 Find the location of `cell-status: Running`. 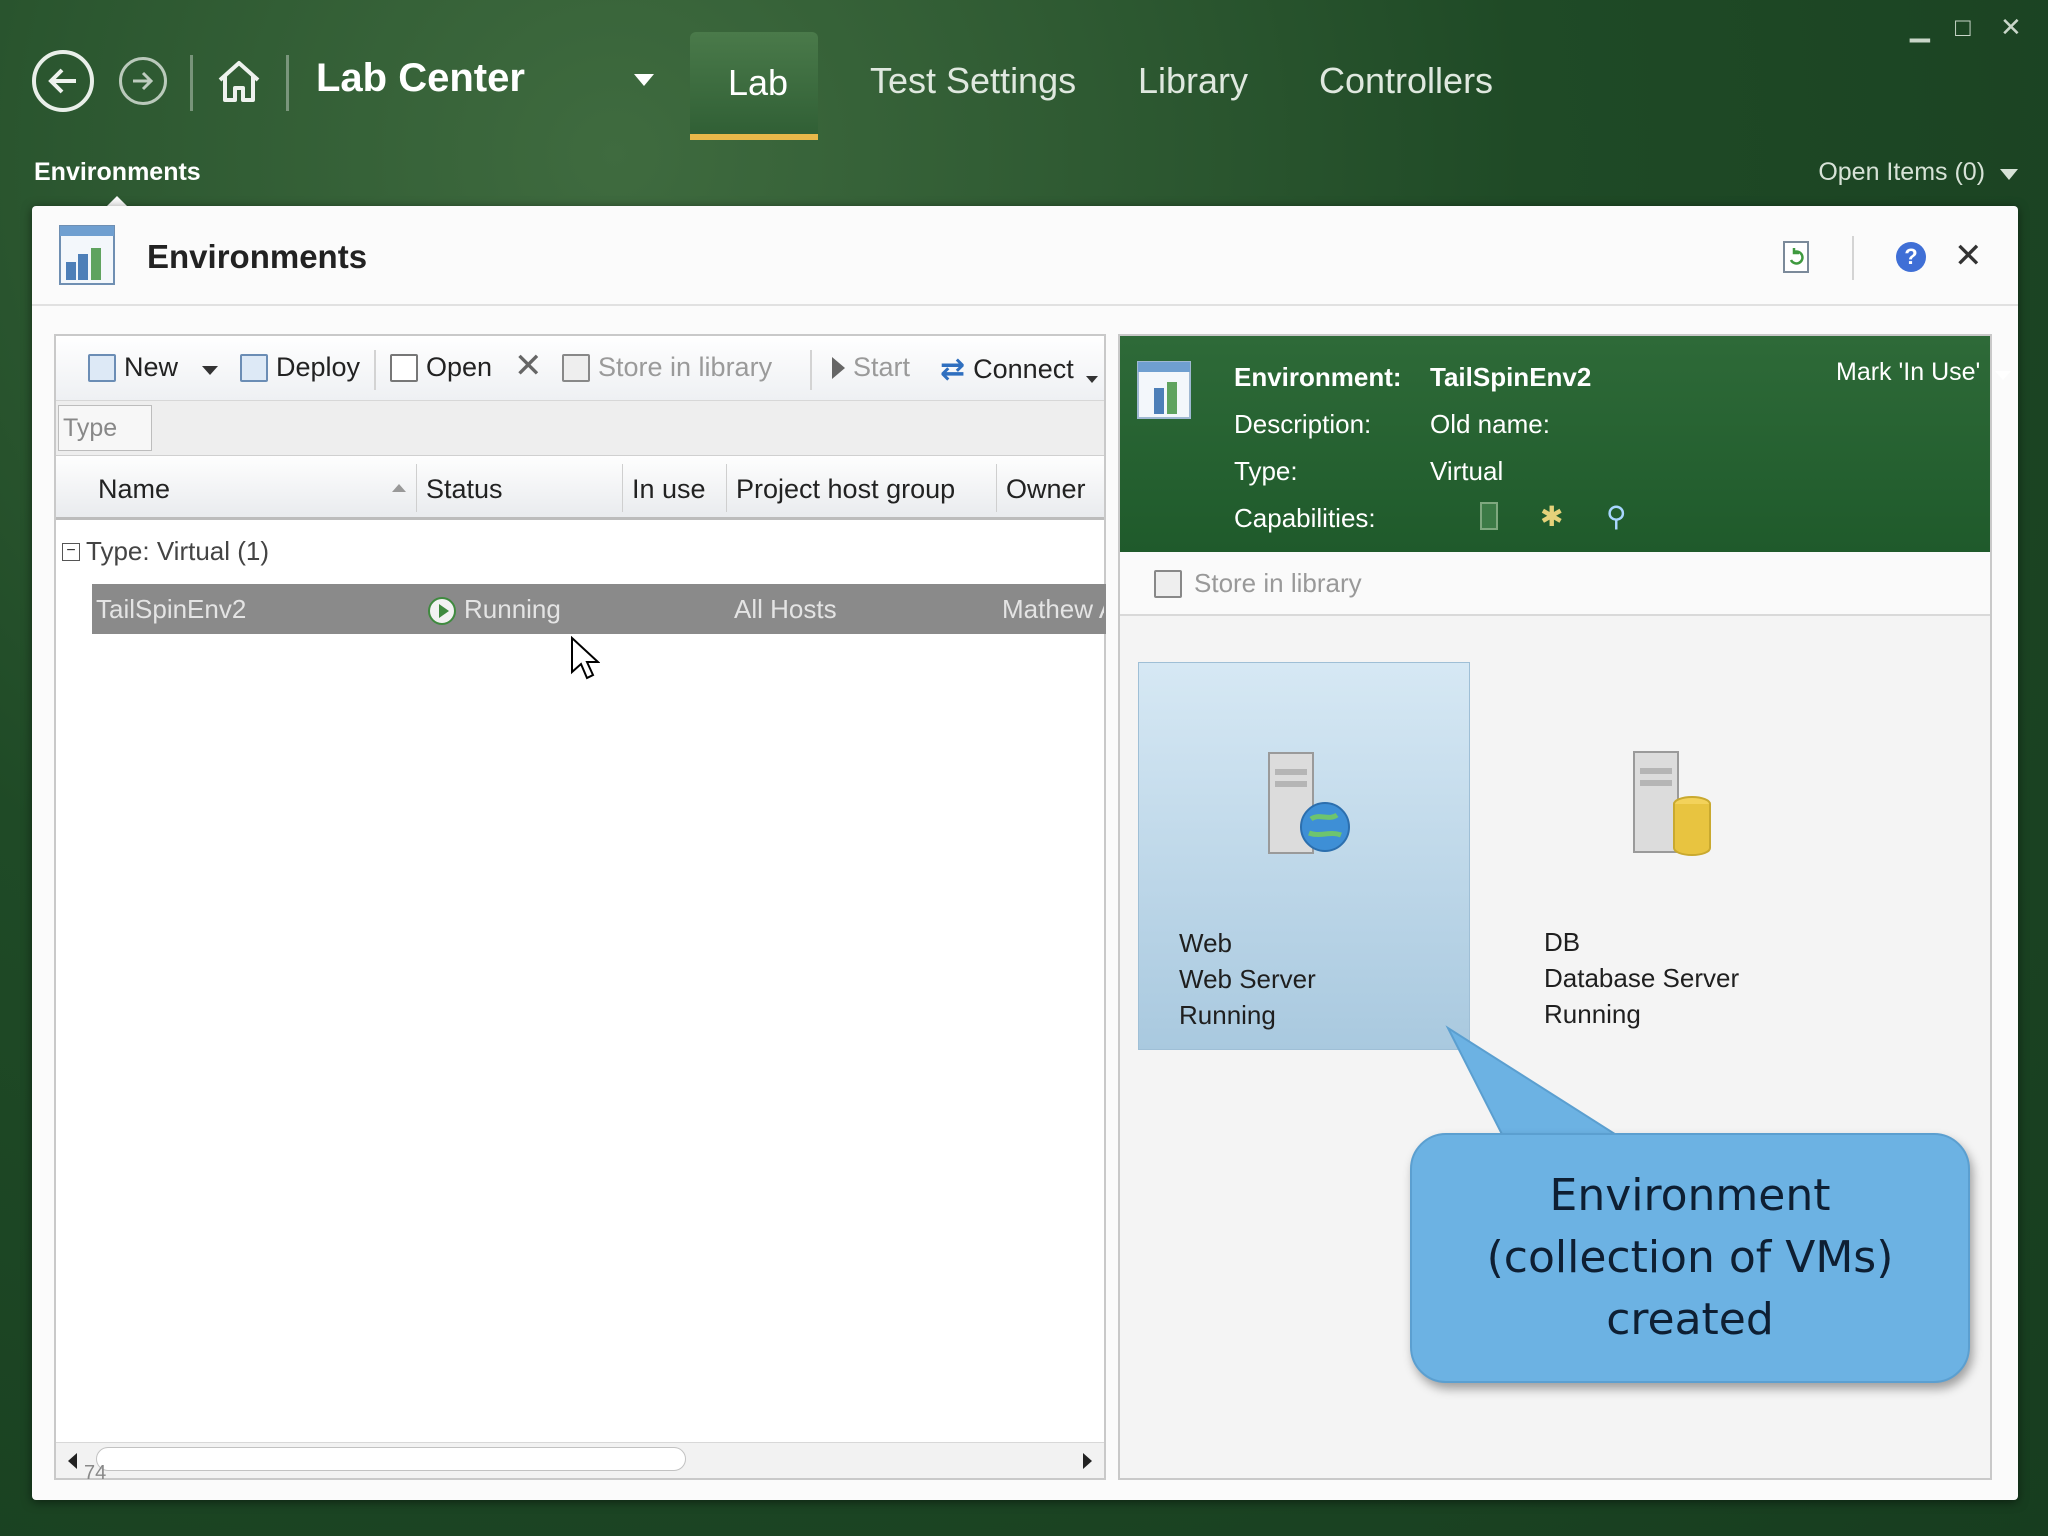

cell-status: Running is located at coordinates (494, 610).